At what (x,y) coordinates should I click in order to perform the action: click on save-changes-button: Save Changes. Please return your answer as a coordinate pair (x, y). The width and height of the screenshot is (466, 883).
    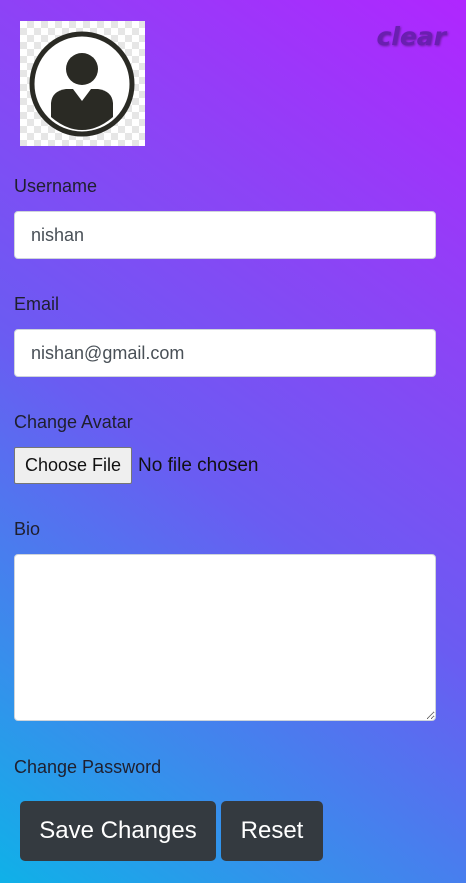
    Looking at the image, I should click on (118, 831).